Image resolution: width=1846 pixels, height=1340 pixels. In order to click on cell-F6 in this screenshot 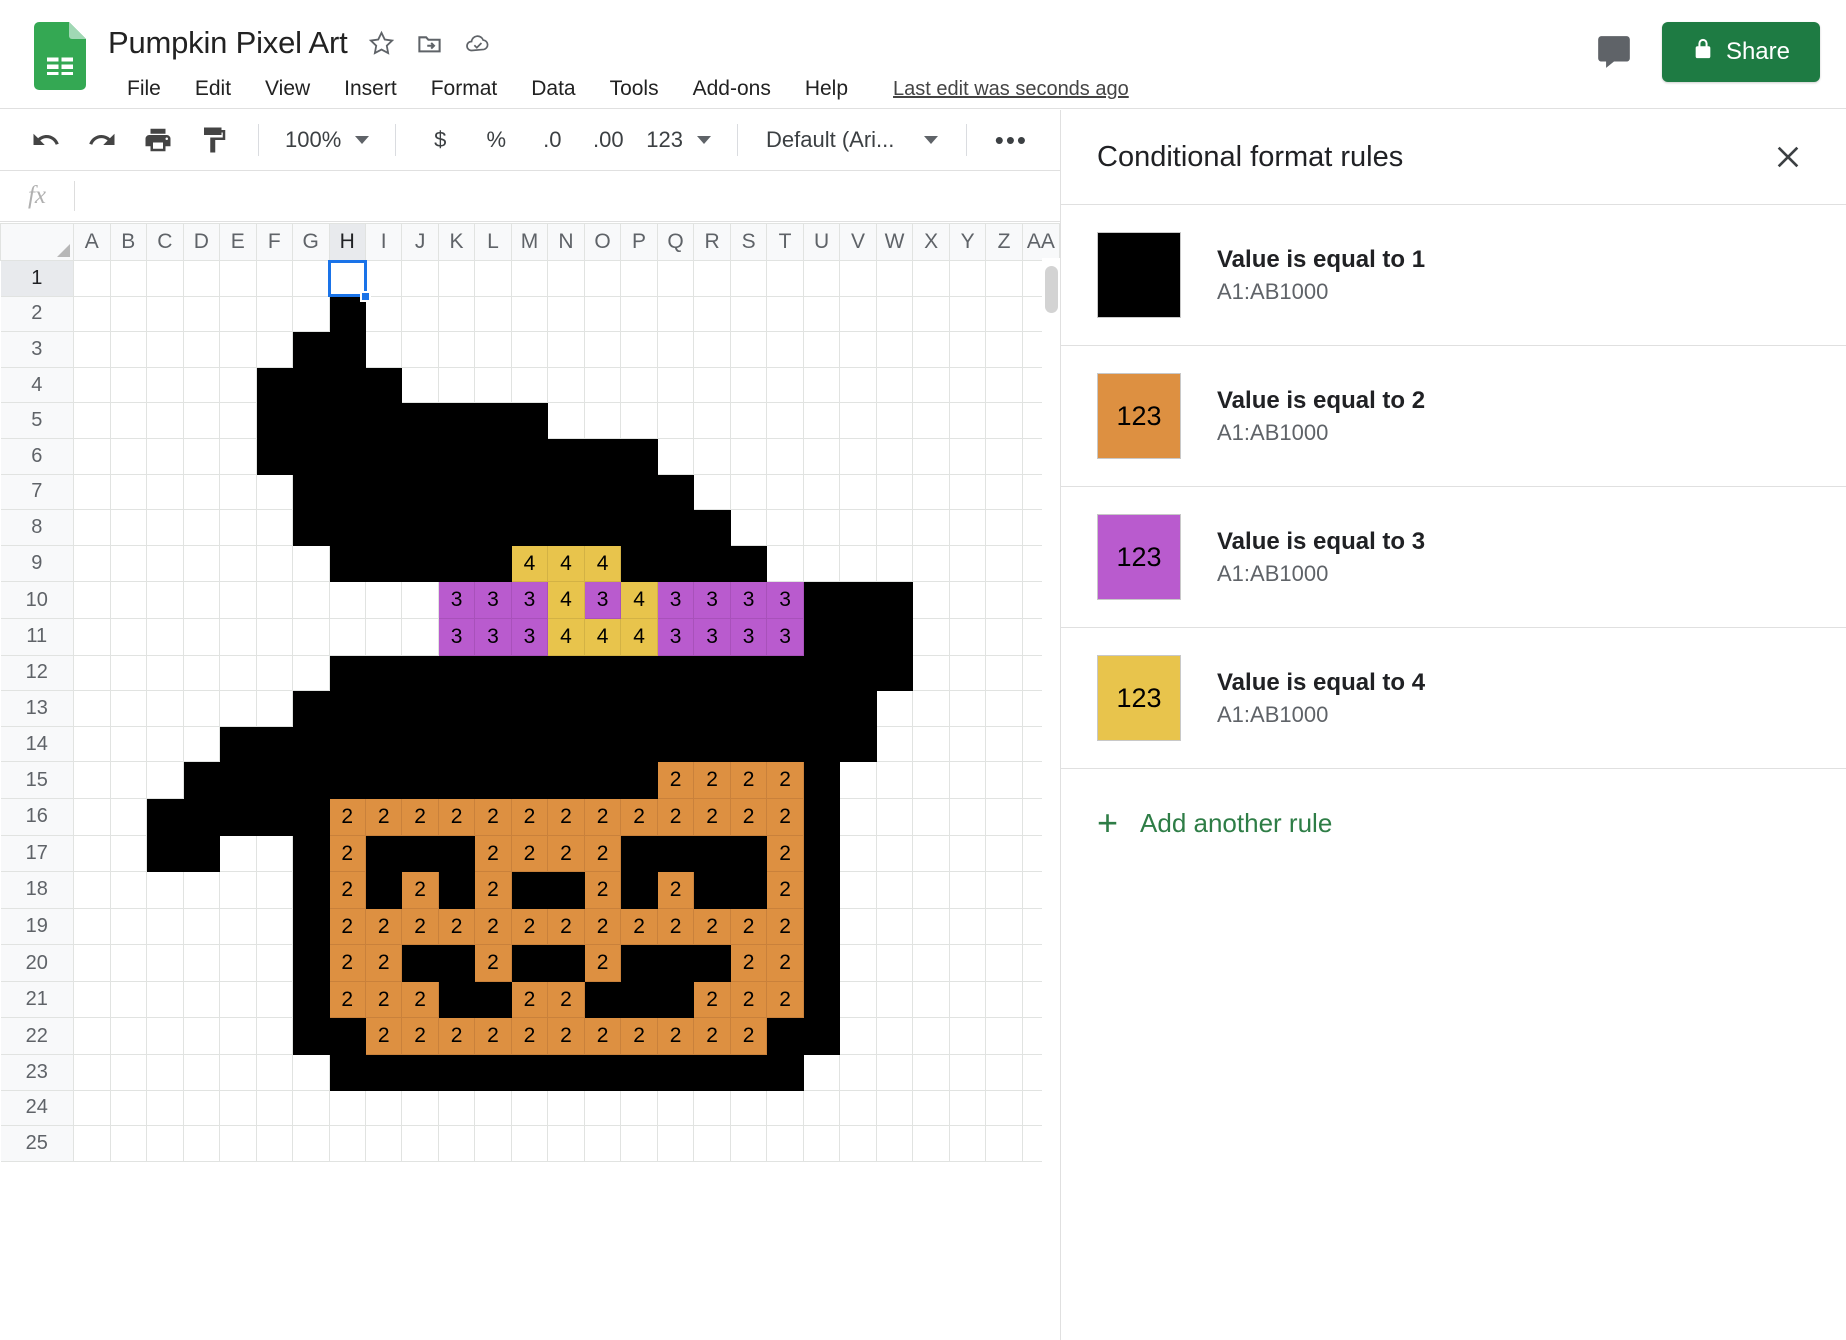, I will do `click(274, 456)`.